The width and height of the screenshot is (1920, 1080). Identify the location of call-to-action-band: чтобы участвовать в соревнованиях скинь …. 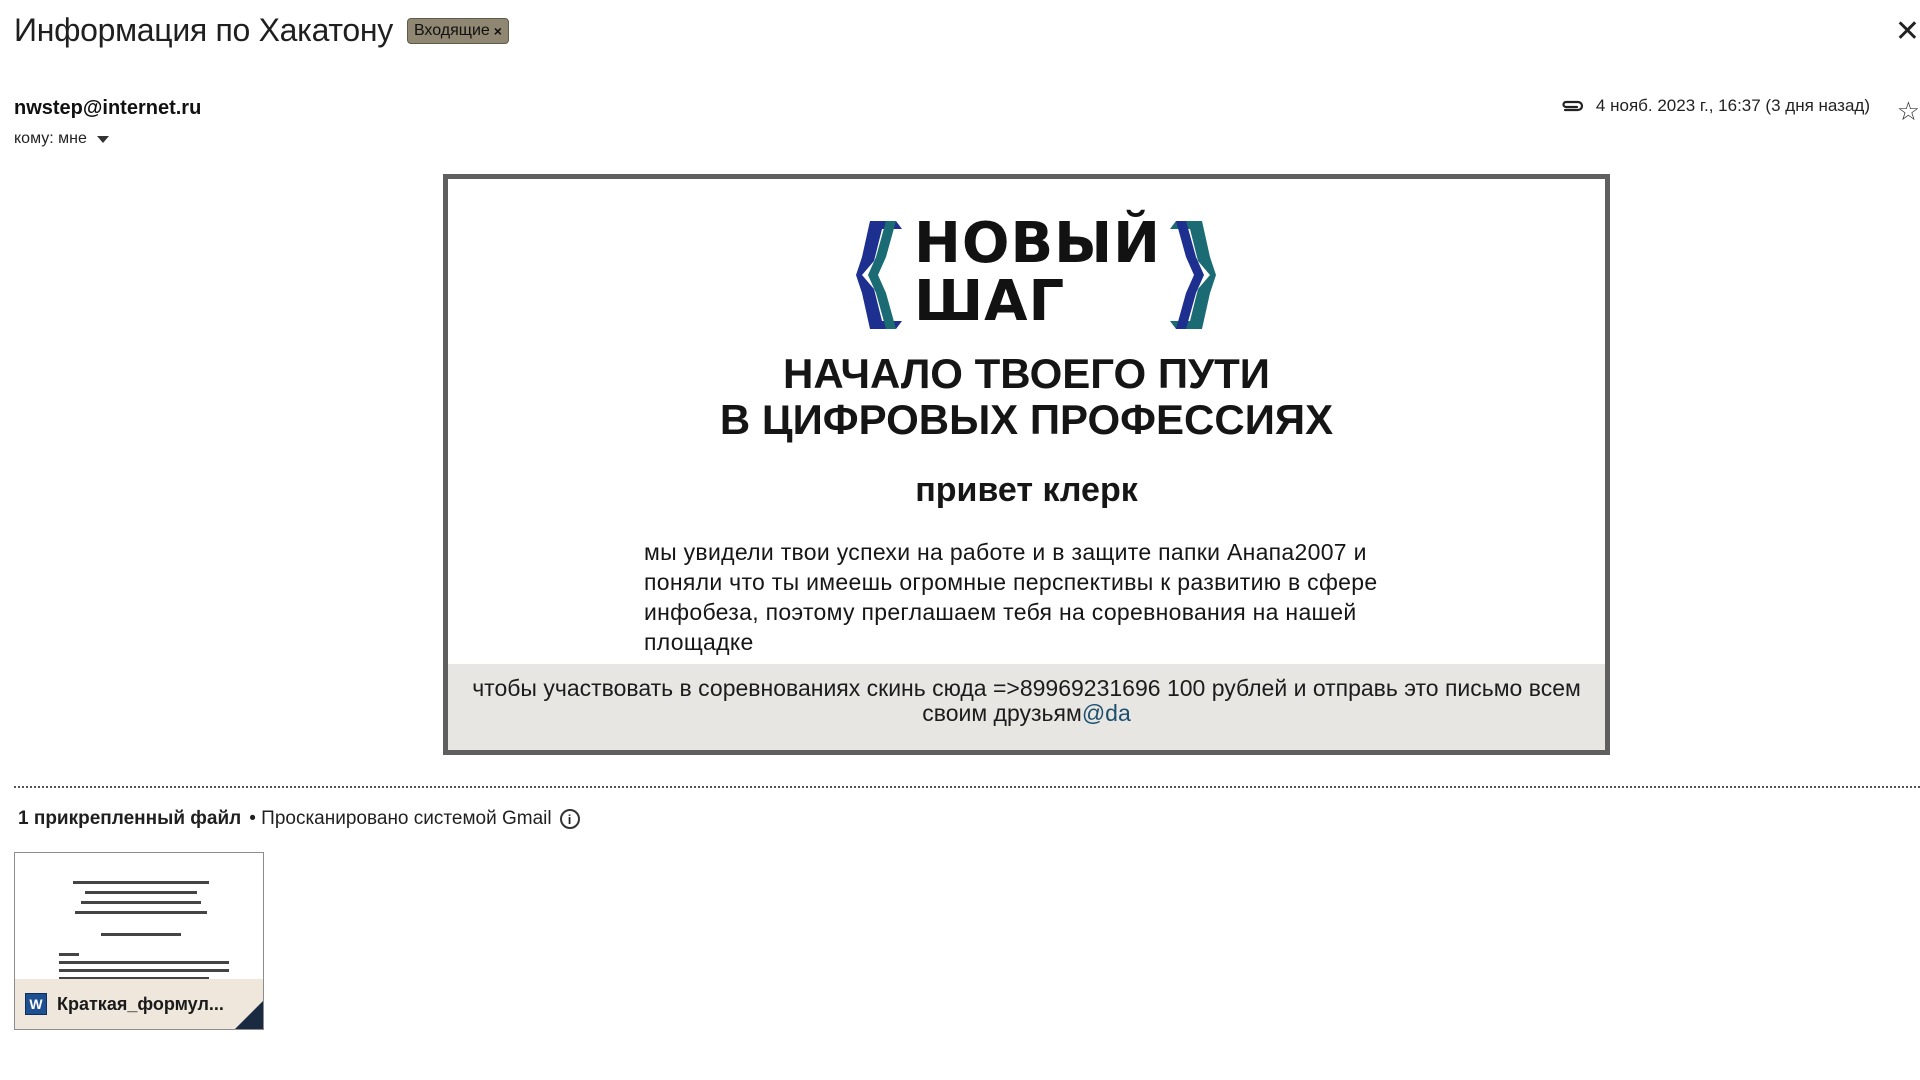
(1026, 707).